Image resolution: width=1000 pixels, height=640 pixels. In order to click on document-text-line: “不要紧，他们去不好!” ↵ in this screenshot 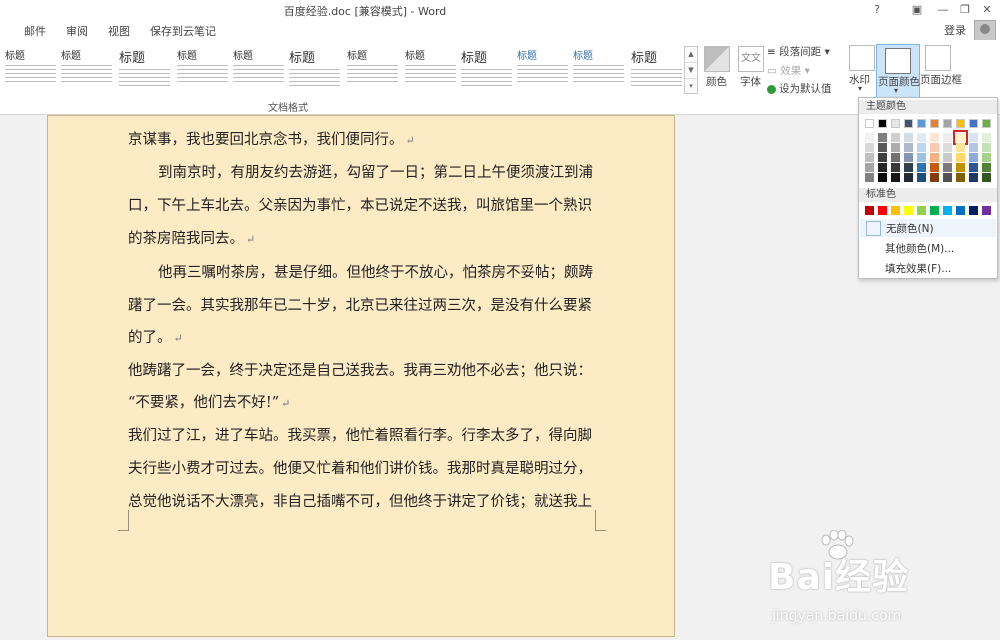, I will do `click(209, 401)`.